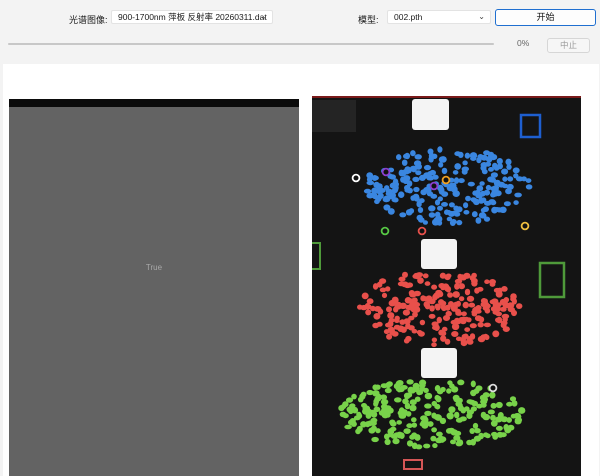 The width and height of the screenshot is (600, 476). Describe the element at coordinates (545, 17) in the screenshot. I see `start-button: 开始` at that location.